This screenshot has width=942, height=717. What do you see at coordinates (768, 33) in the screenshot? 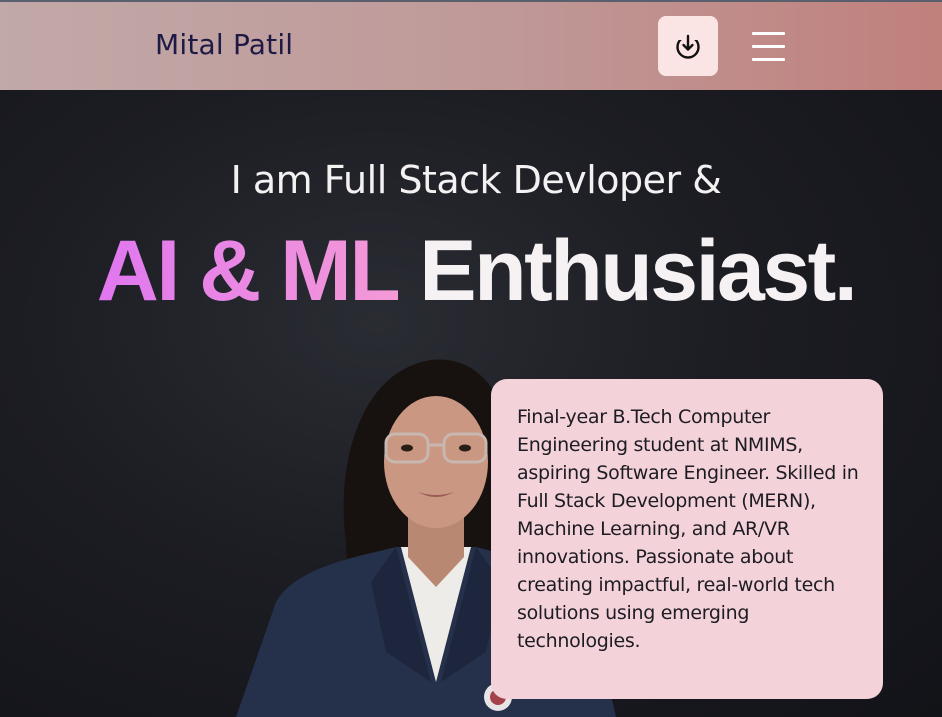
I see `hamburger-menu-icon` at bounding box center [768, 33].